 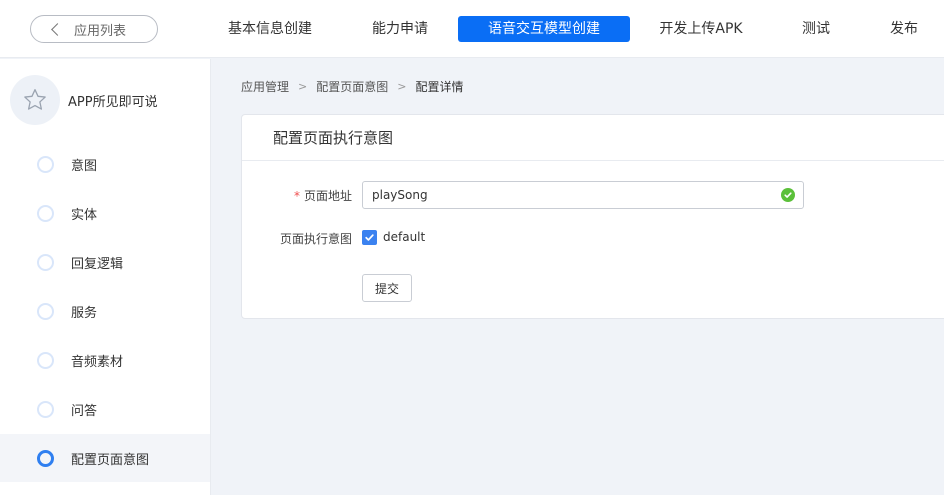 What do you see at coordinates (583, 195) in the screenshot?
I see `page-address-input` at bounding box center [583, 195].